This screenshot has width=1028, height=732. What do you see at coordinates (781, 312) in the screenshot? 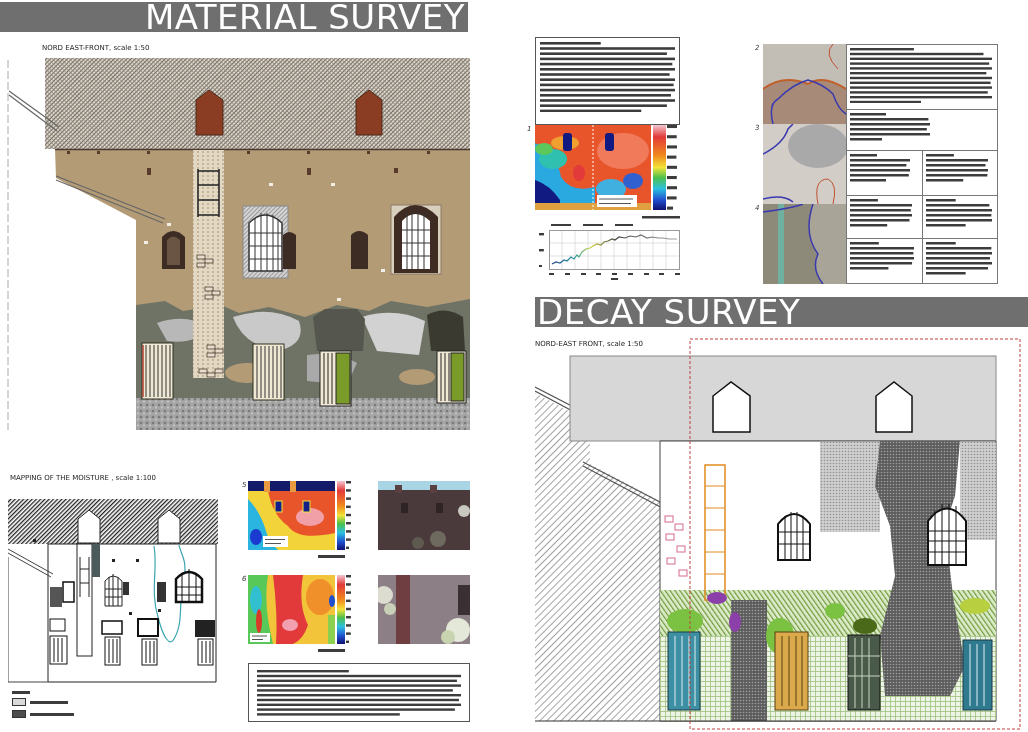
I see `section-title: DECAY SURVEY` at bounding box center [781, 312].